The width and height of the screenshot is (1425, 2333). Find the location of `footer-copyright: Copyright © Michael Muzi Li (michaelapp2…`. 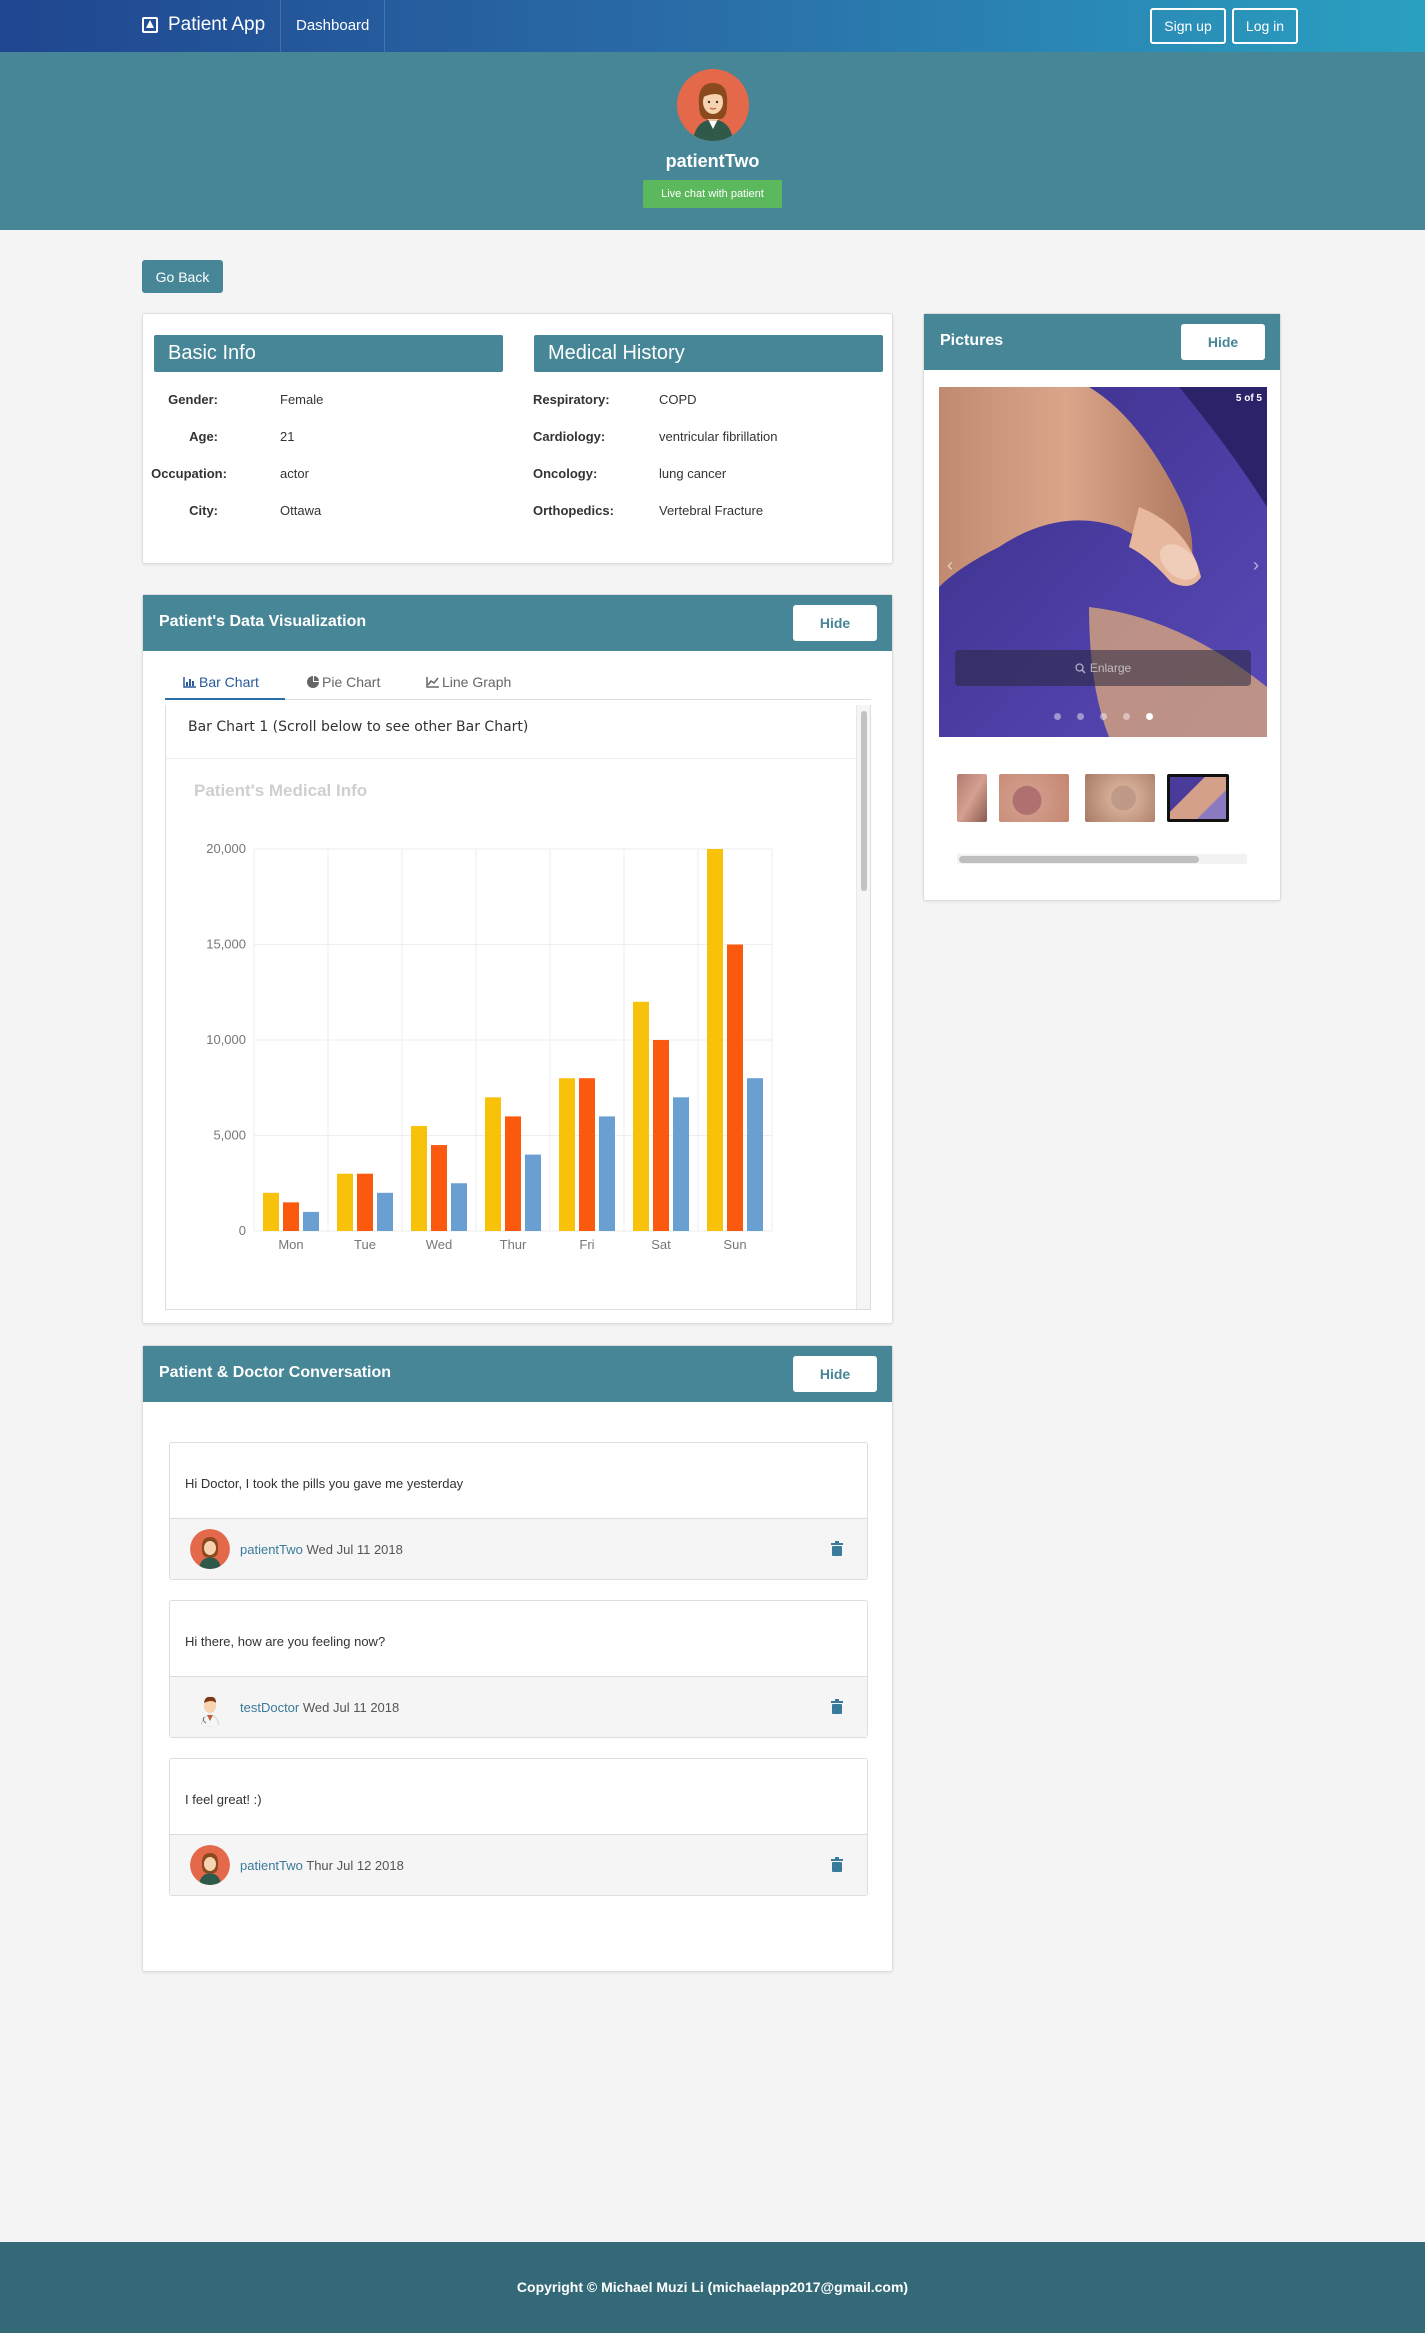

footer-copyright: Copyright © Michael Muzi Li (michaelapp2… is located at coordinates (712, 2287).